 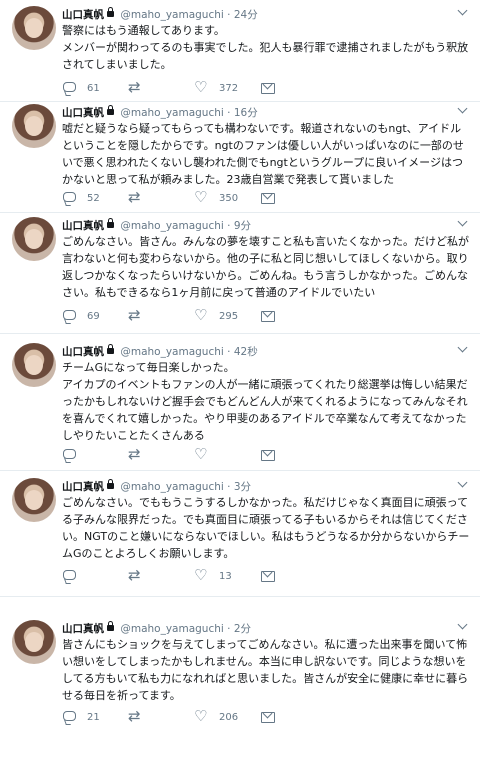 What do you see at coordinates (216, 315) in the screenshot?
I see `like-button: 295` at bounding box center [216, 315].